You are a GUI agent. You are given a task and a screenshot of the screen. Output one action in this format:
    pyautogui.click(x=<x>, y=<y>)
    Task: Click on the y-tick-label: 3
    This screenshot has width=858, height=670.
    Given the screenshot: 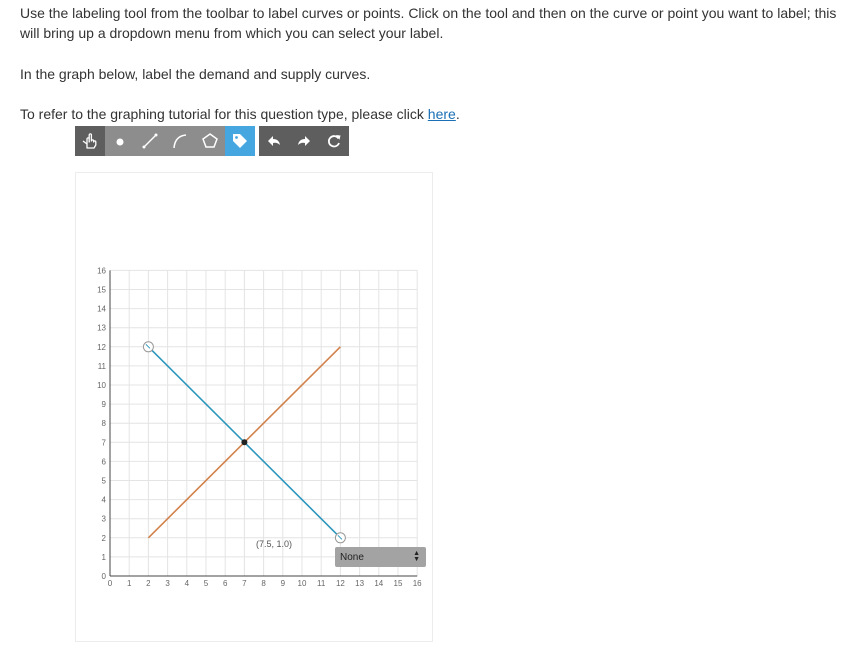 What is the action you would take?
    pyautogui.click(x=104, y=519)
    